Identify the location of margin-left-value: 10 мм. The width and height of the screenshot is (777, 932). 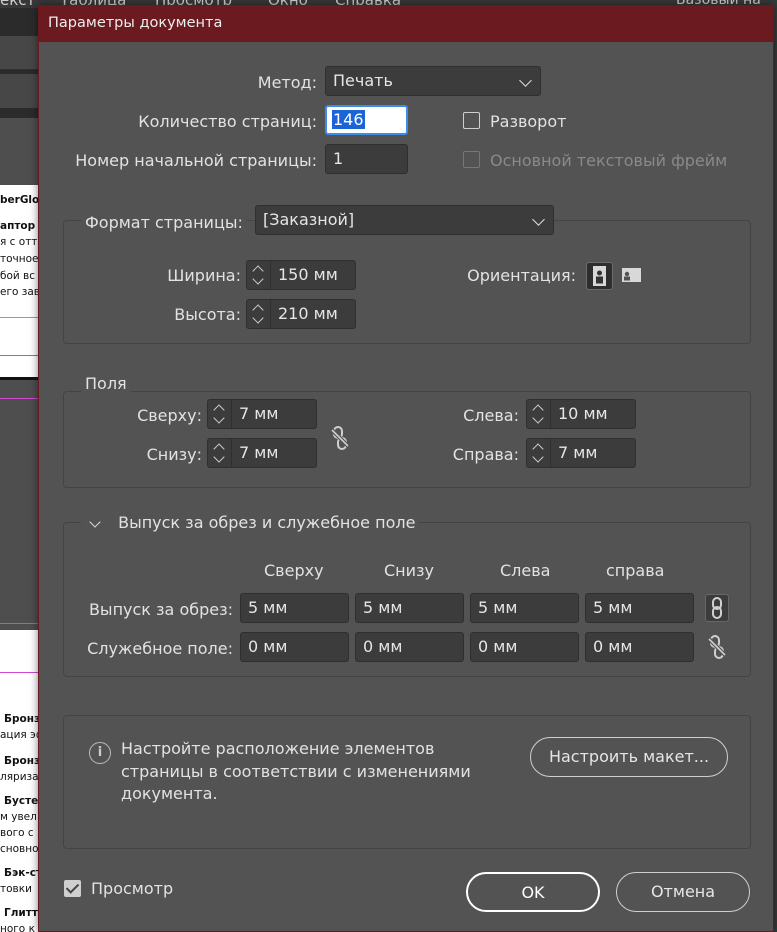
(583, 413).